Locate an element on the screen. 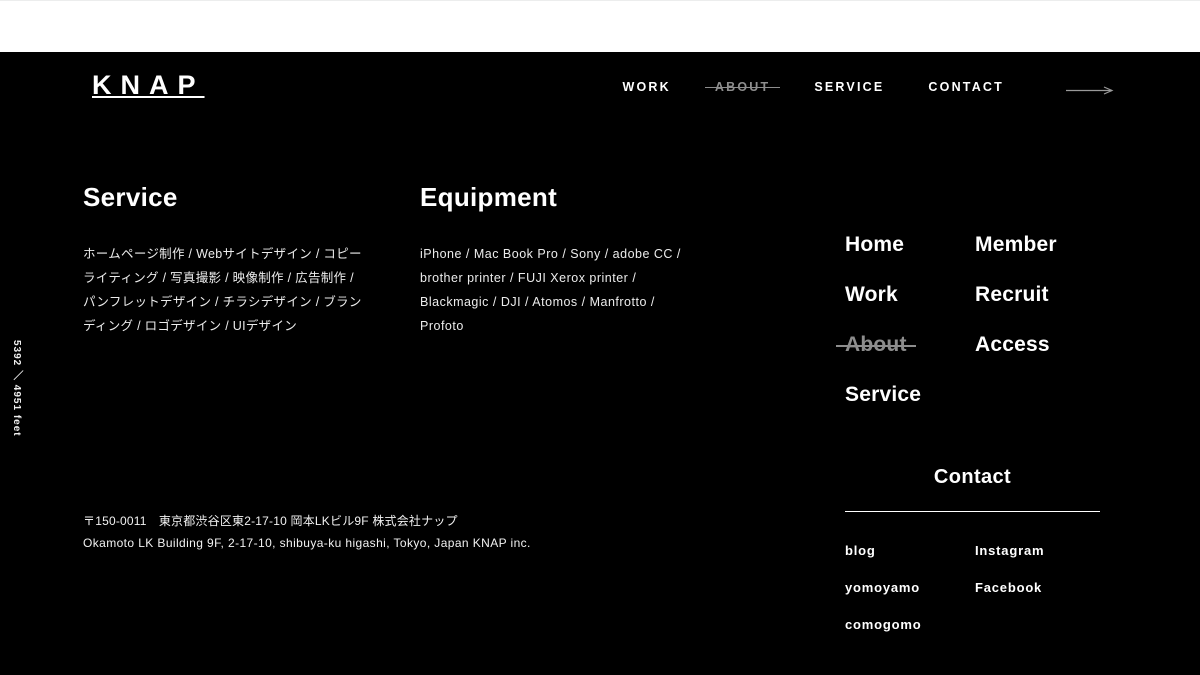 This screenshot has height=675, width=1200. social-link-comogomo: comogomo is located at coordinates (883, 624).